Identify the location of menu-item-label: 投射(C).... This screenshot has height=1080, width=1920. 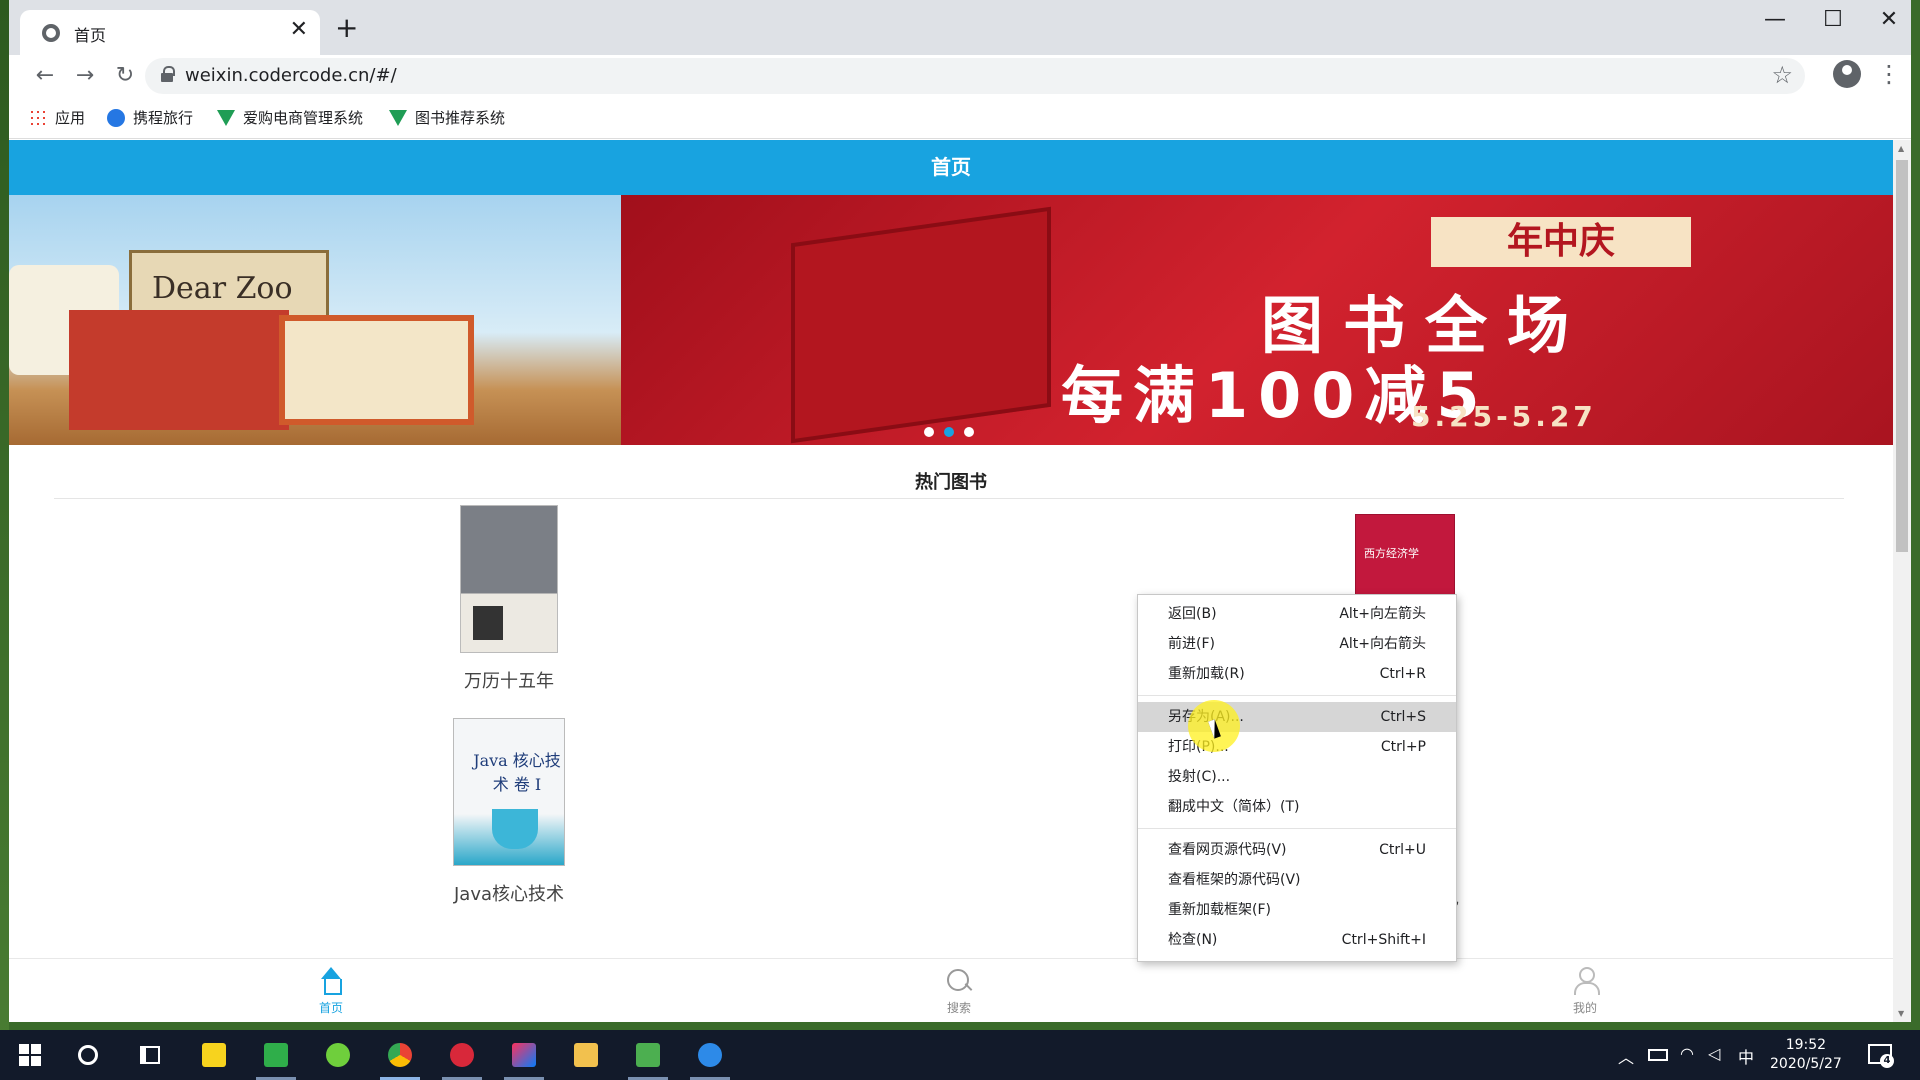
(1199, 777).